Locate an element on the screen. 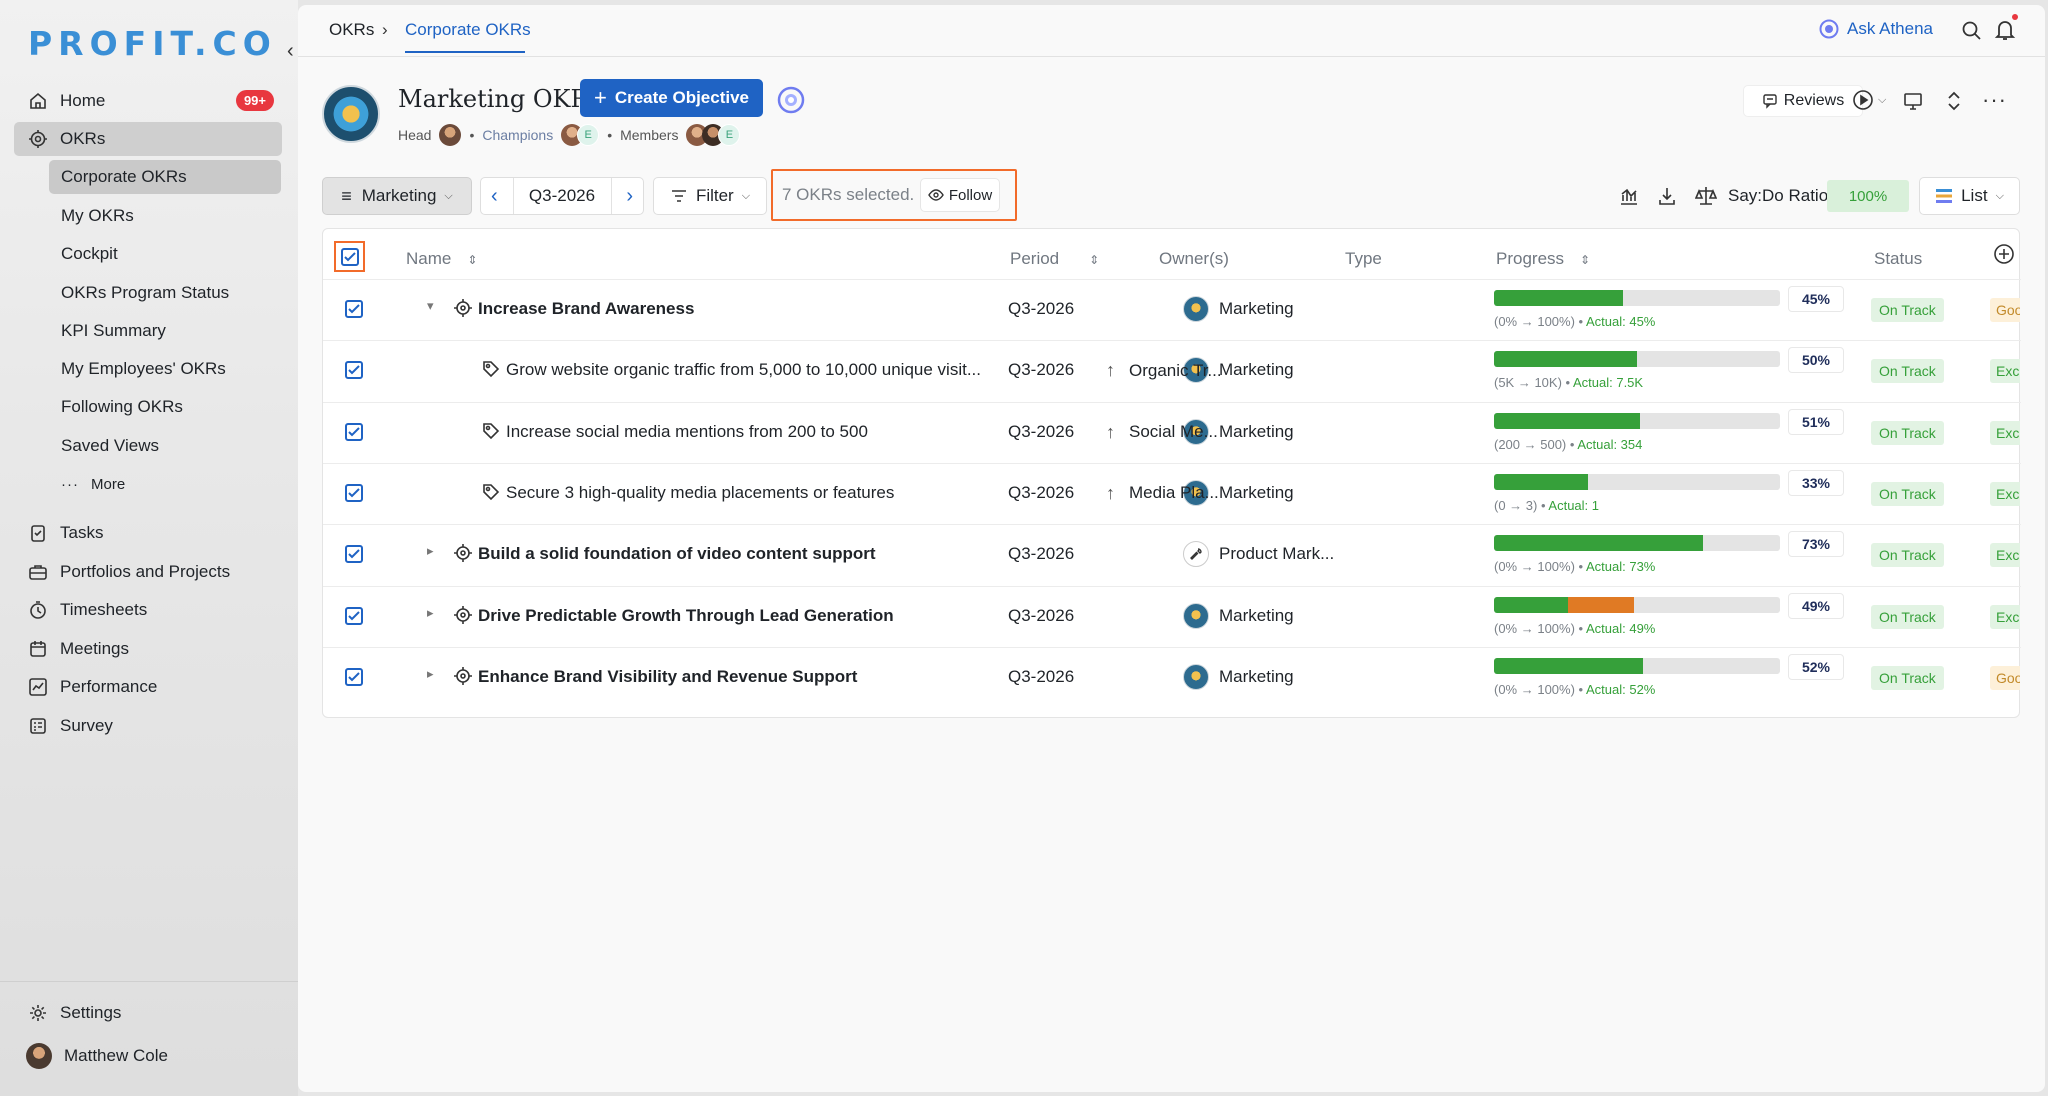 This screenshot has width=2048, height=1096. more-options-icon: ··· is located at coordinates (1994, 100).